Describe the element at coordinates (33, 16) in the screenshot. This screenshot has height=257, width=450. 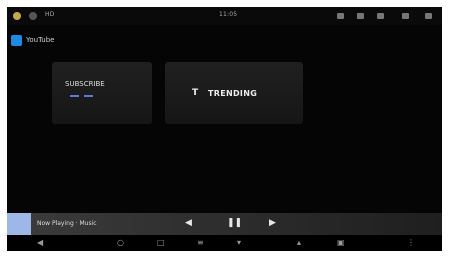
I see `notification-icon` at that location.